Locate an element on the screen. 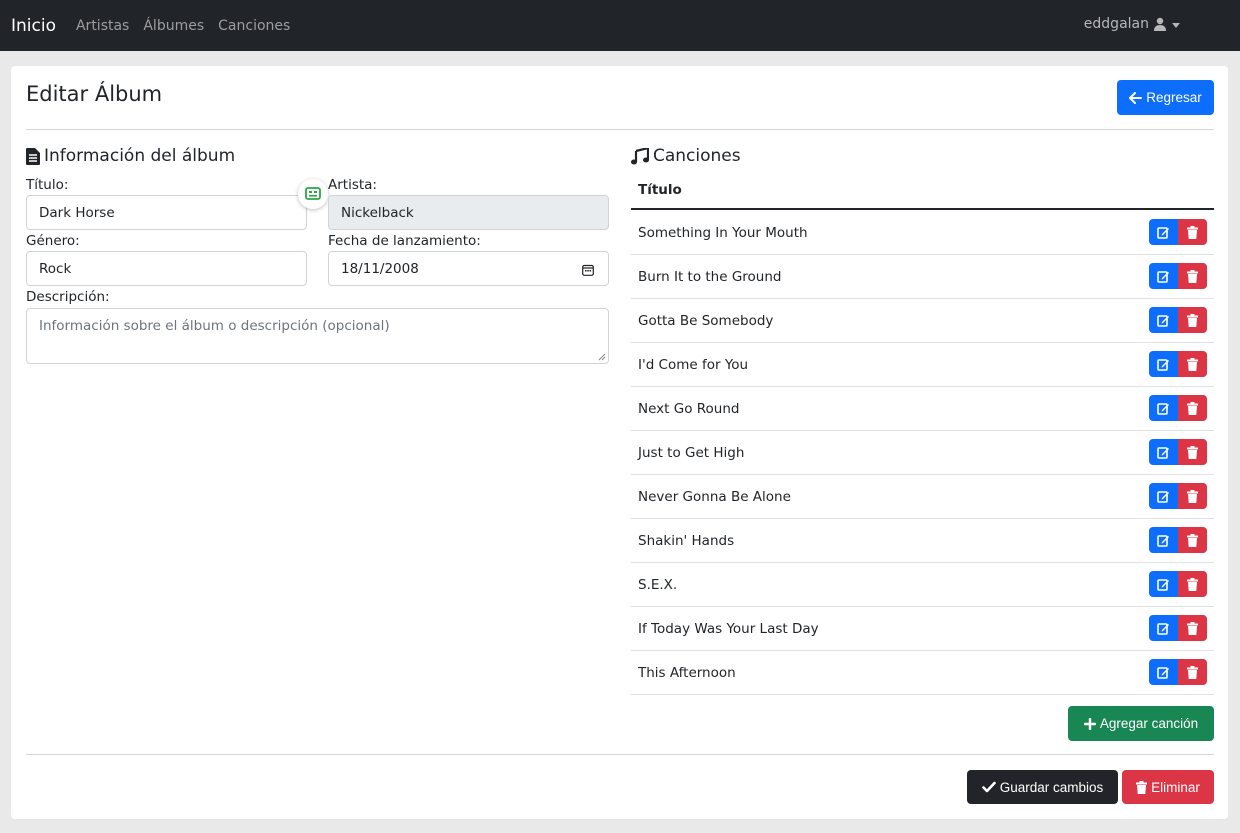 Image resolution: width=1240 pixels, height=833 pixels. song-row: Burn It to the Ground is located at coordinates (922, 277).